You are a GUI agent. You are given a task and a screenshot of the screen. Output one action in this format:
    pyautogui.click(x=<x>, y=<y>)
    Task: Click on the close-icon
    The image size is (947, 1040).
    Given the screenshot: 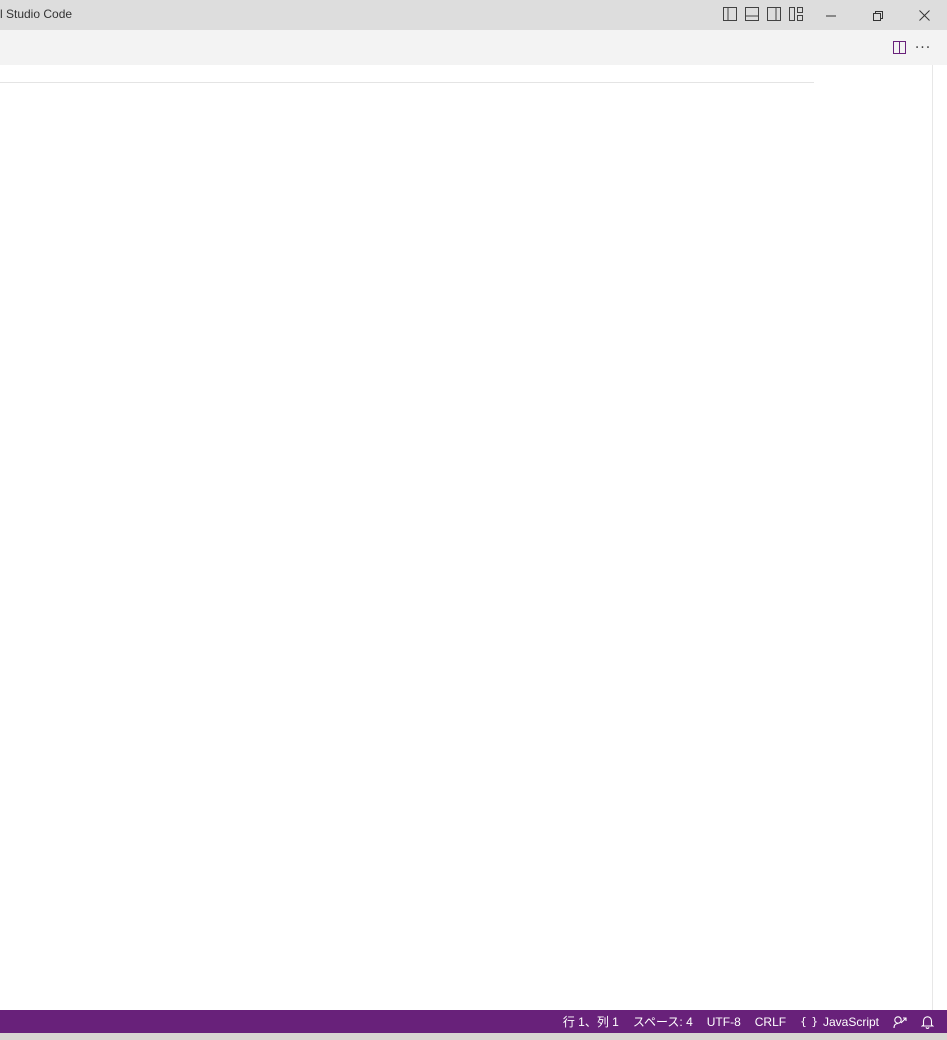 What is the action you would take?
    pyautogui.click(x=924, y=15)
    